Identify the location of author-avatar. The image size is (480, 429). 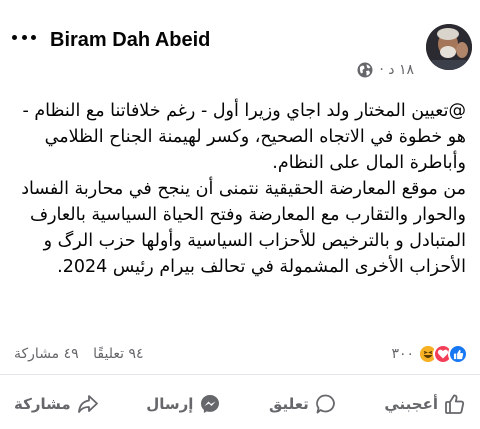
(449, 47).